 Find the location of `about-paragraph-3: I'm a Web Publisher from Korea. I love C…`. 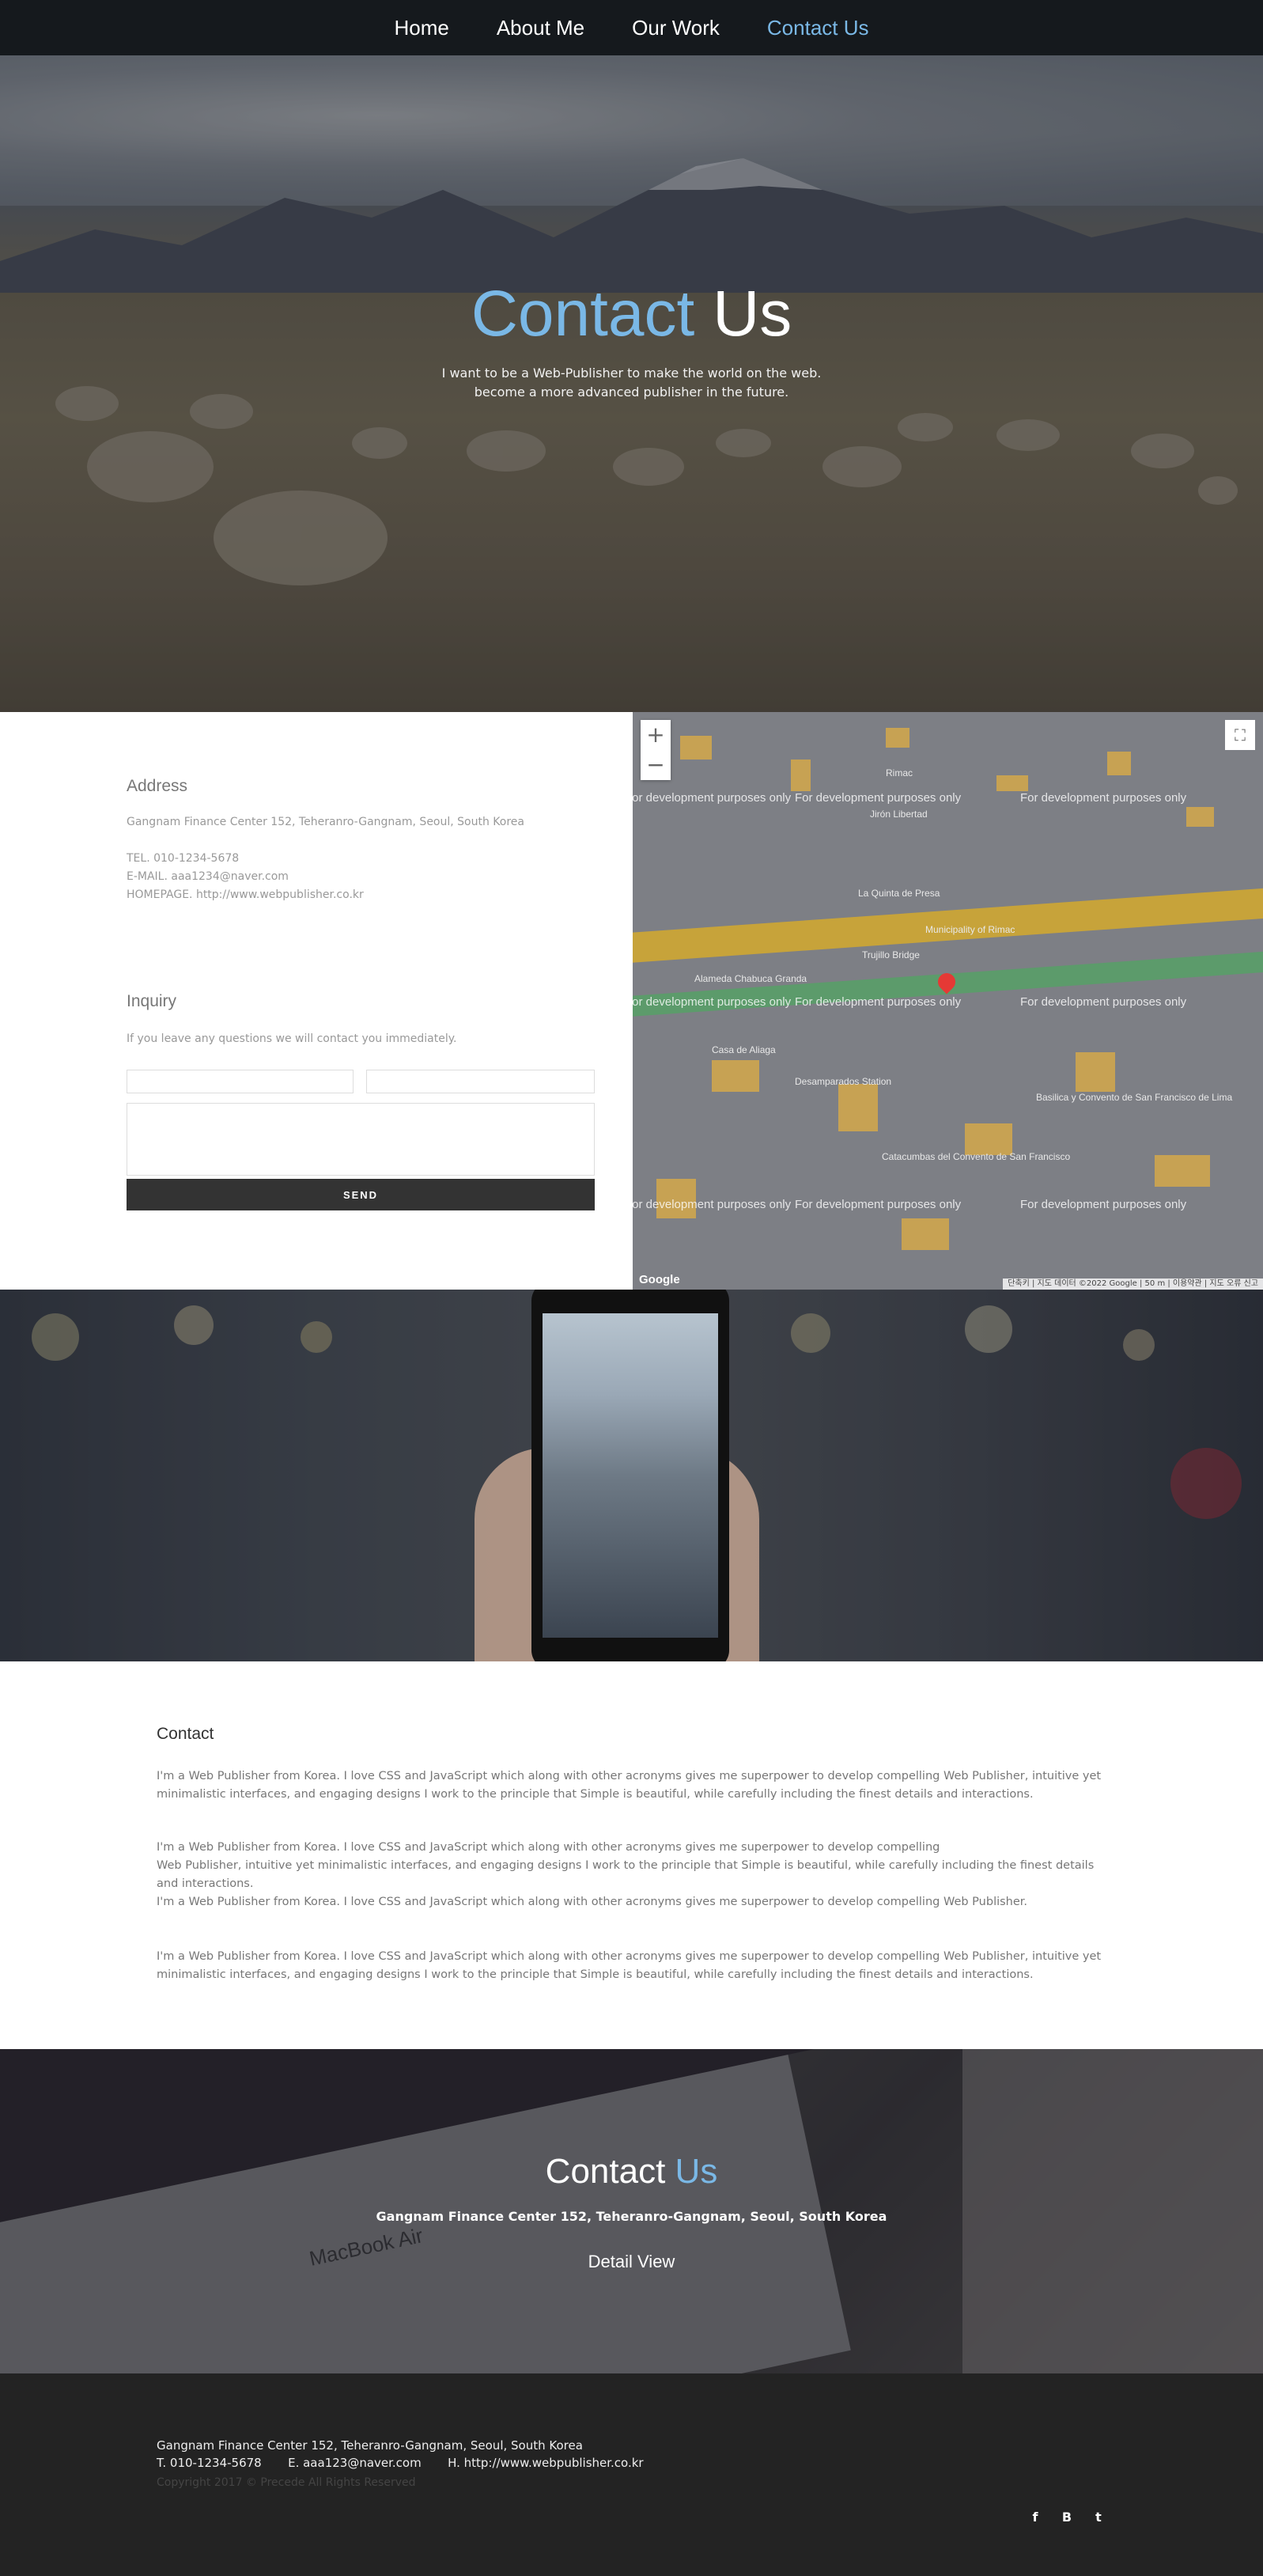

about-paragraph-3: I'm a Web Publisher from Korea. I love C… is located at coordinates (629, 1965).